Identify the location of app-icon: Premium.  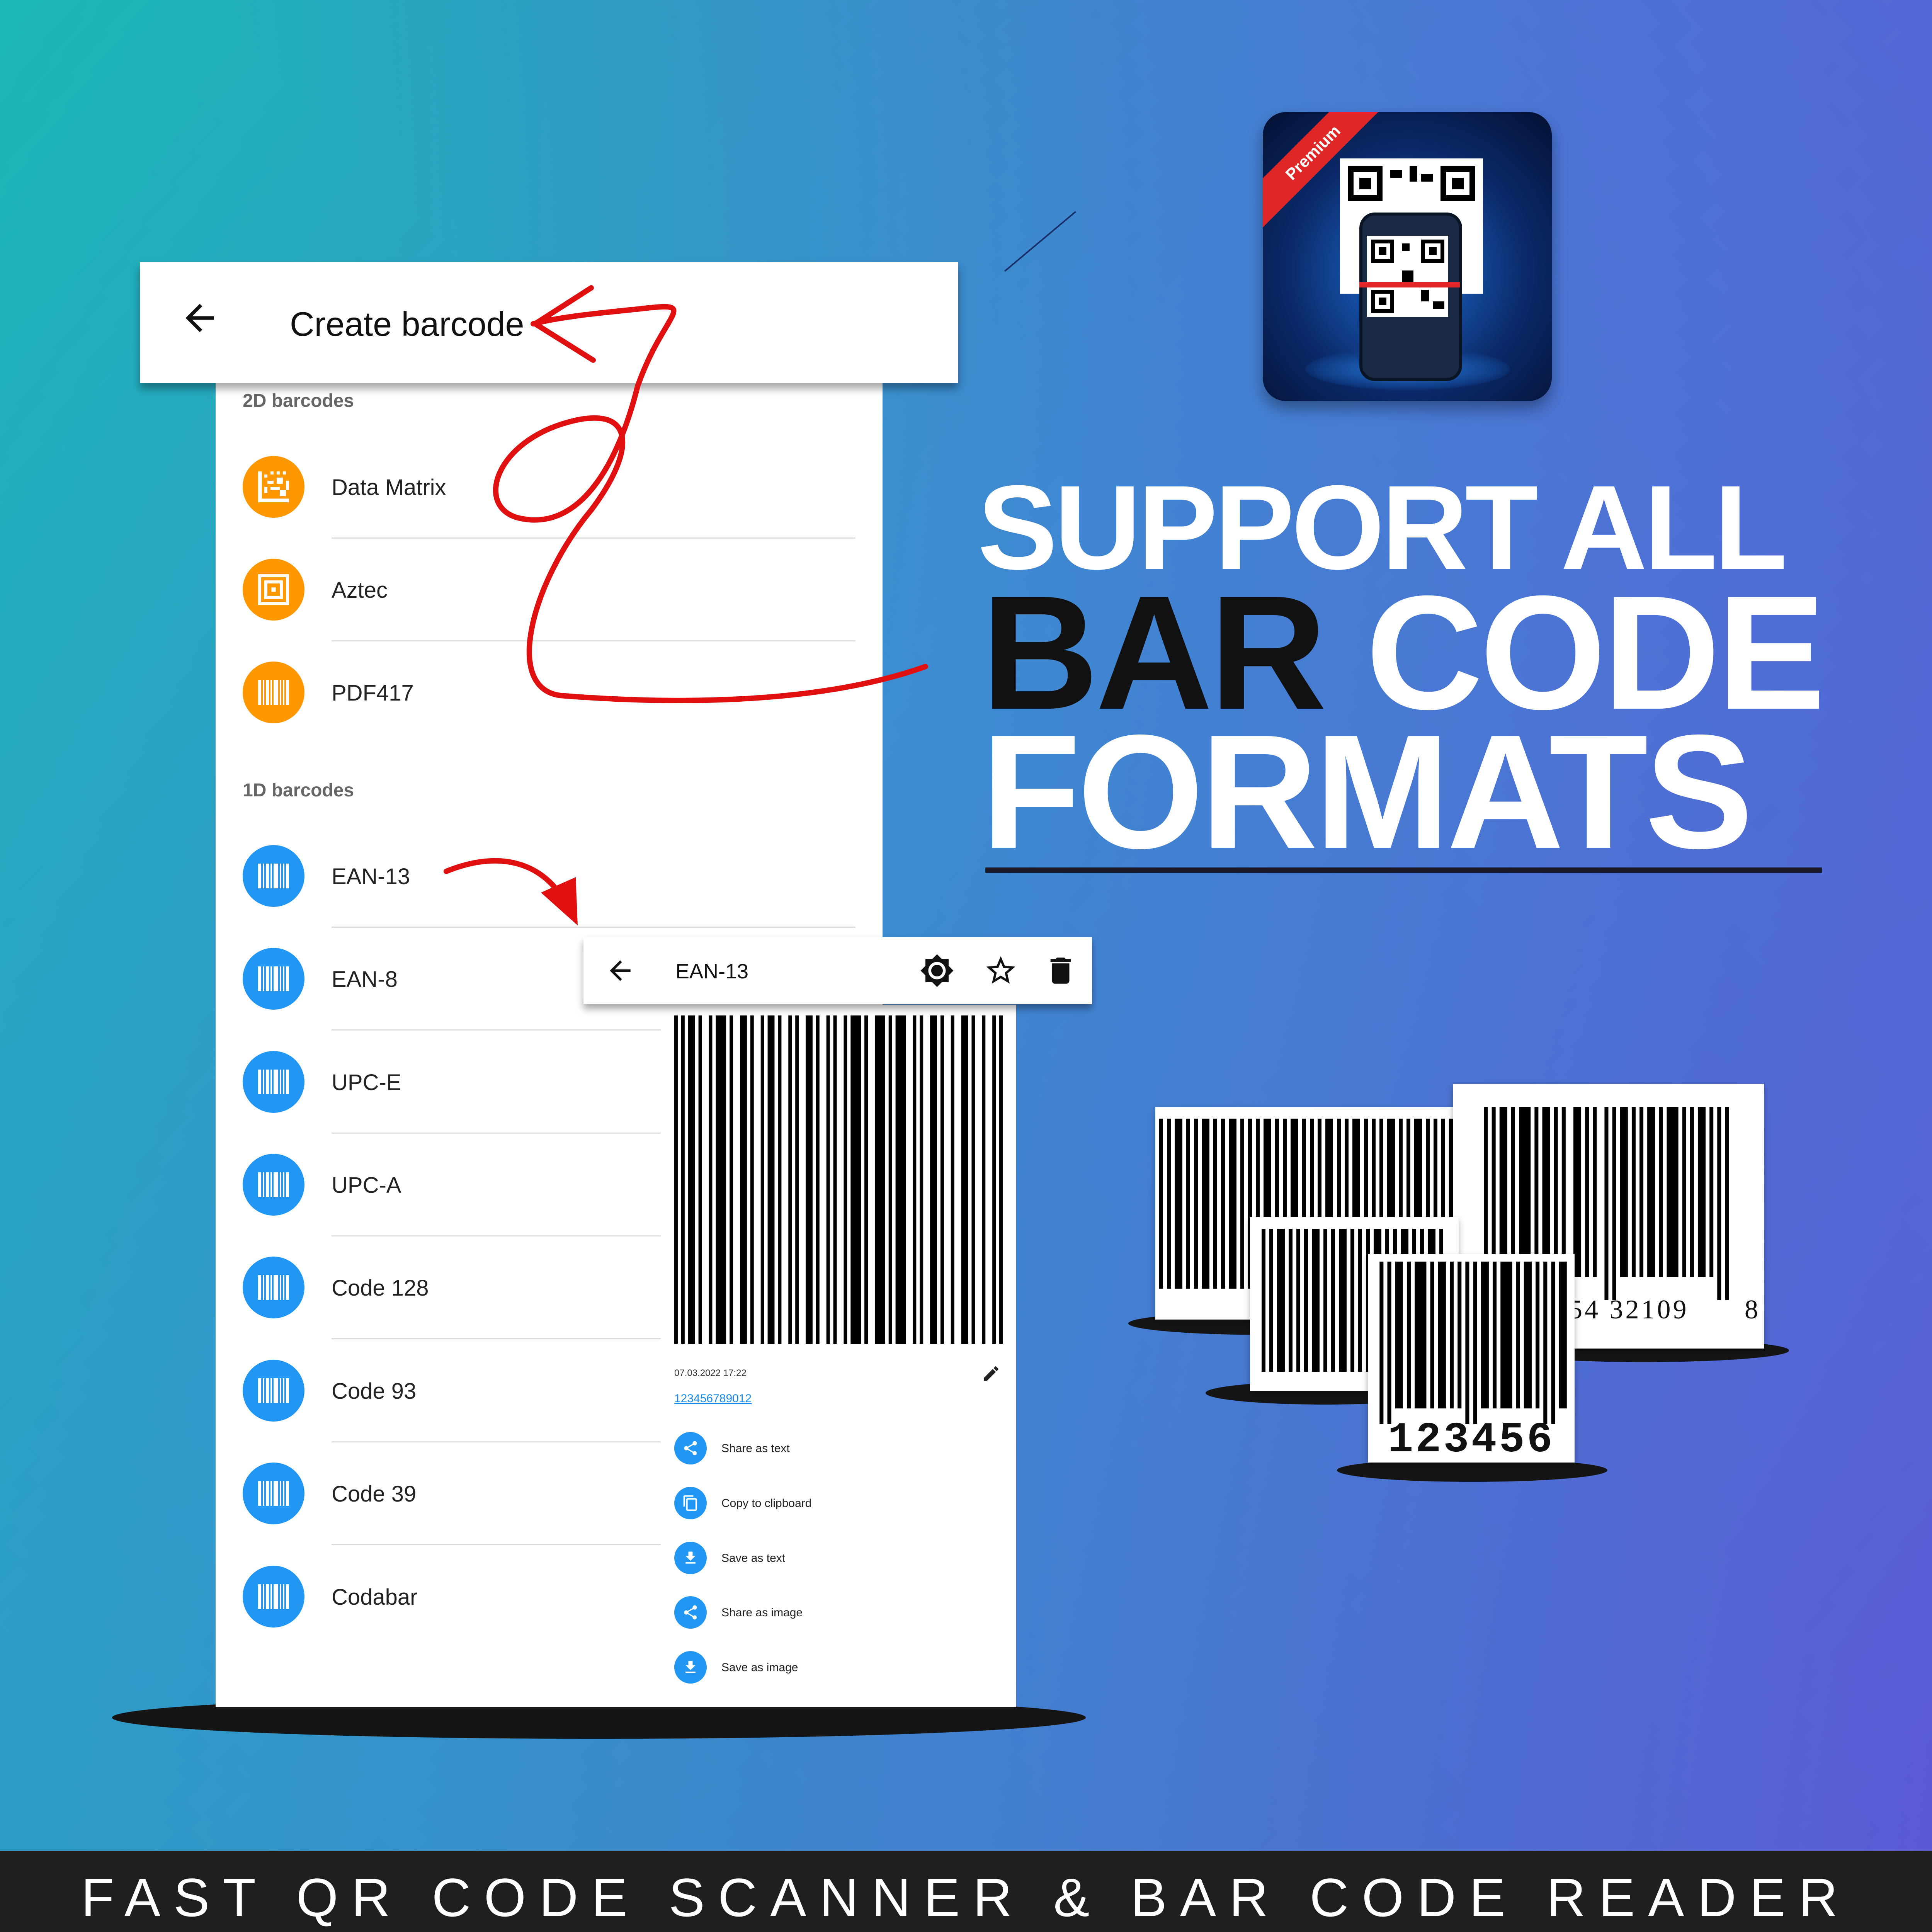
(1407, 257).